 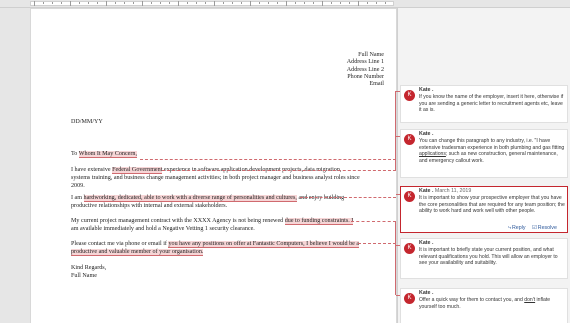 What do you see at coordinates (453, 191) in the screenshot?
I see `comment-date: March 11, 2019` at bounding box center [453, 191].